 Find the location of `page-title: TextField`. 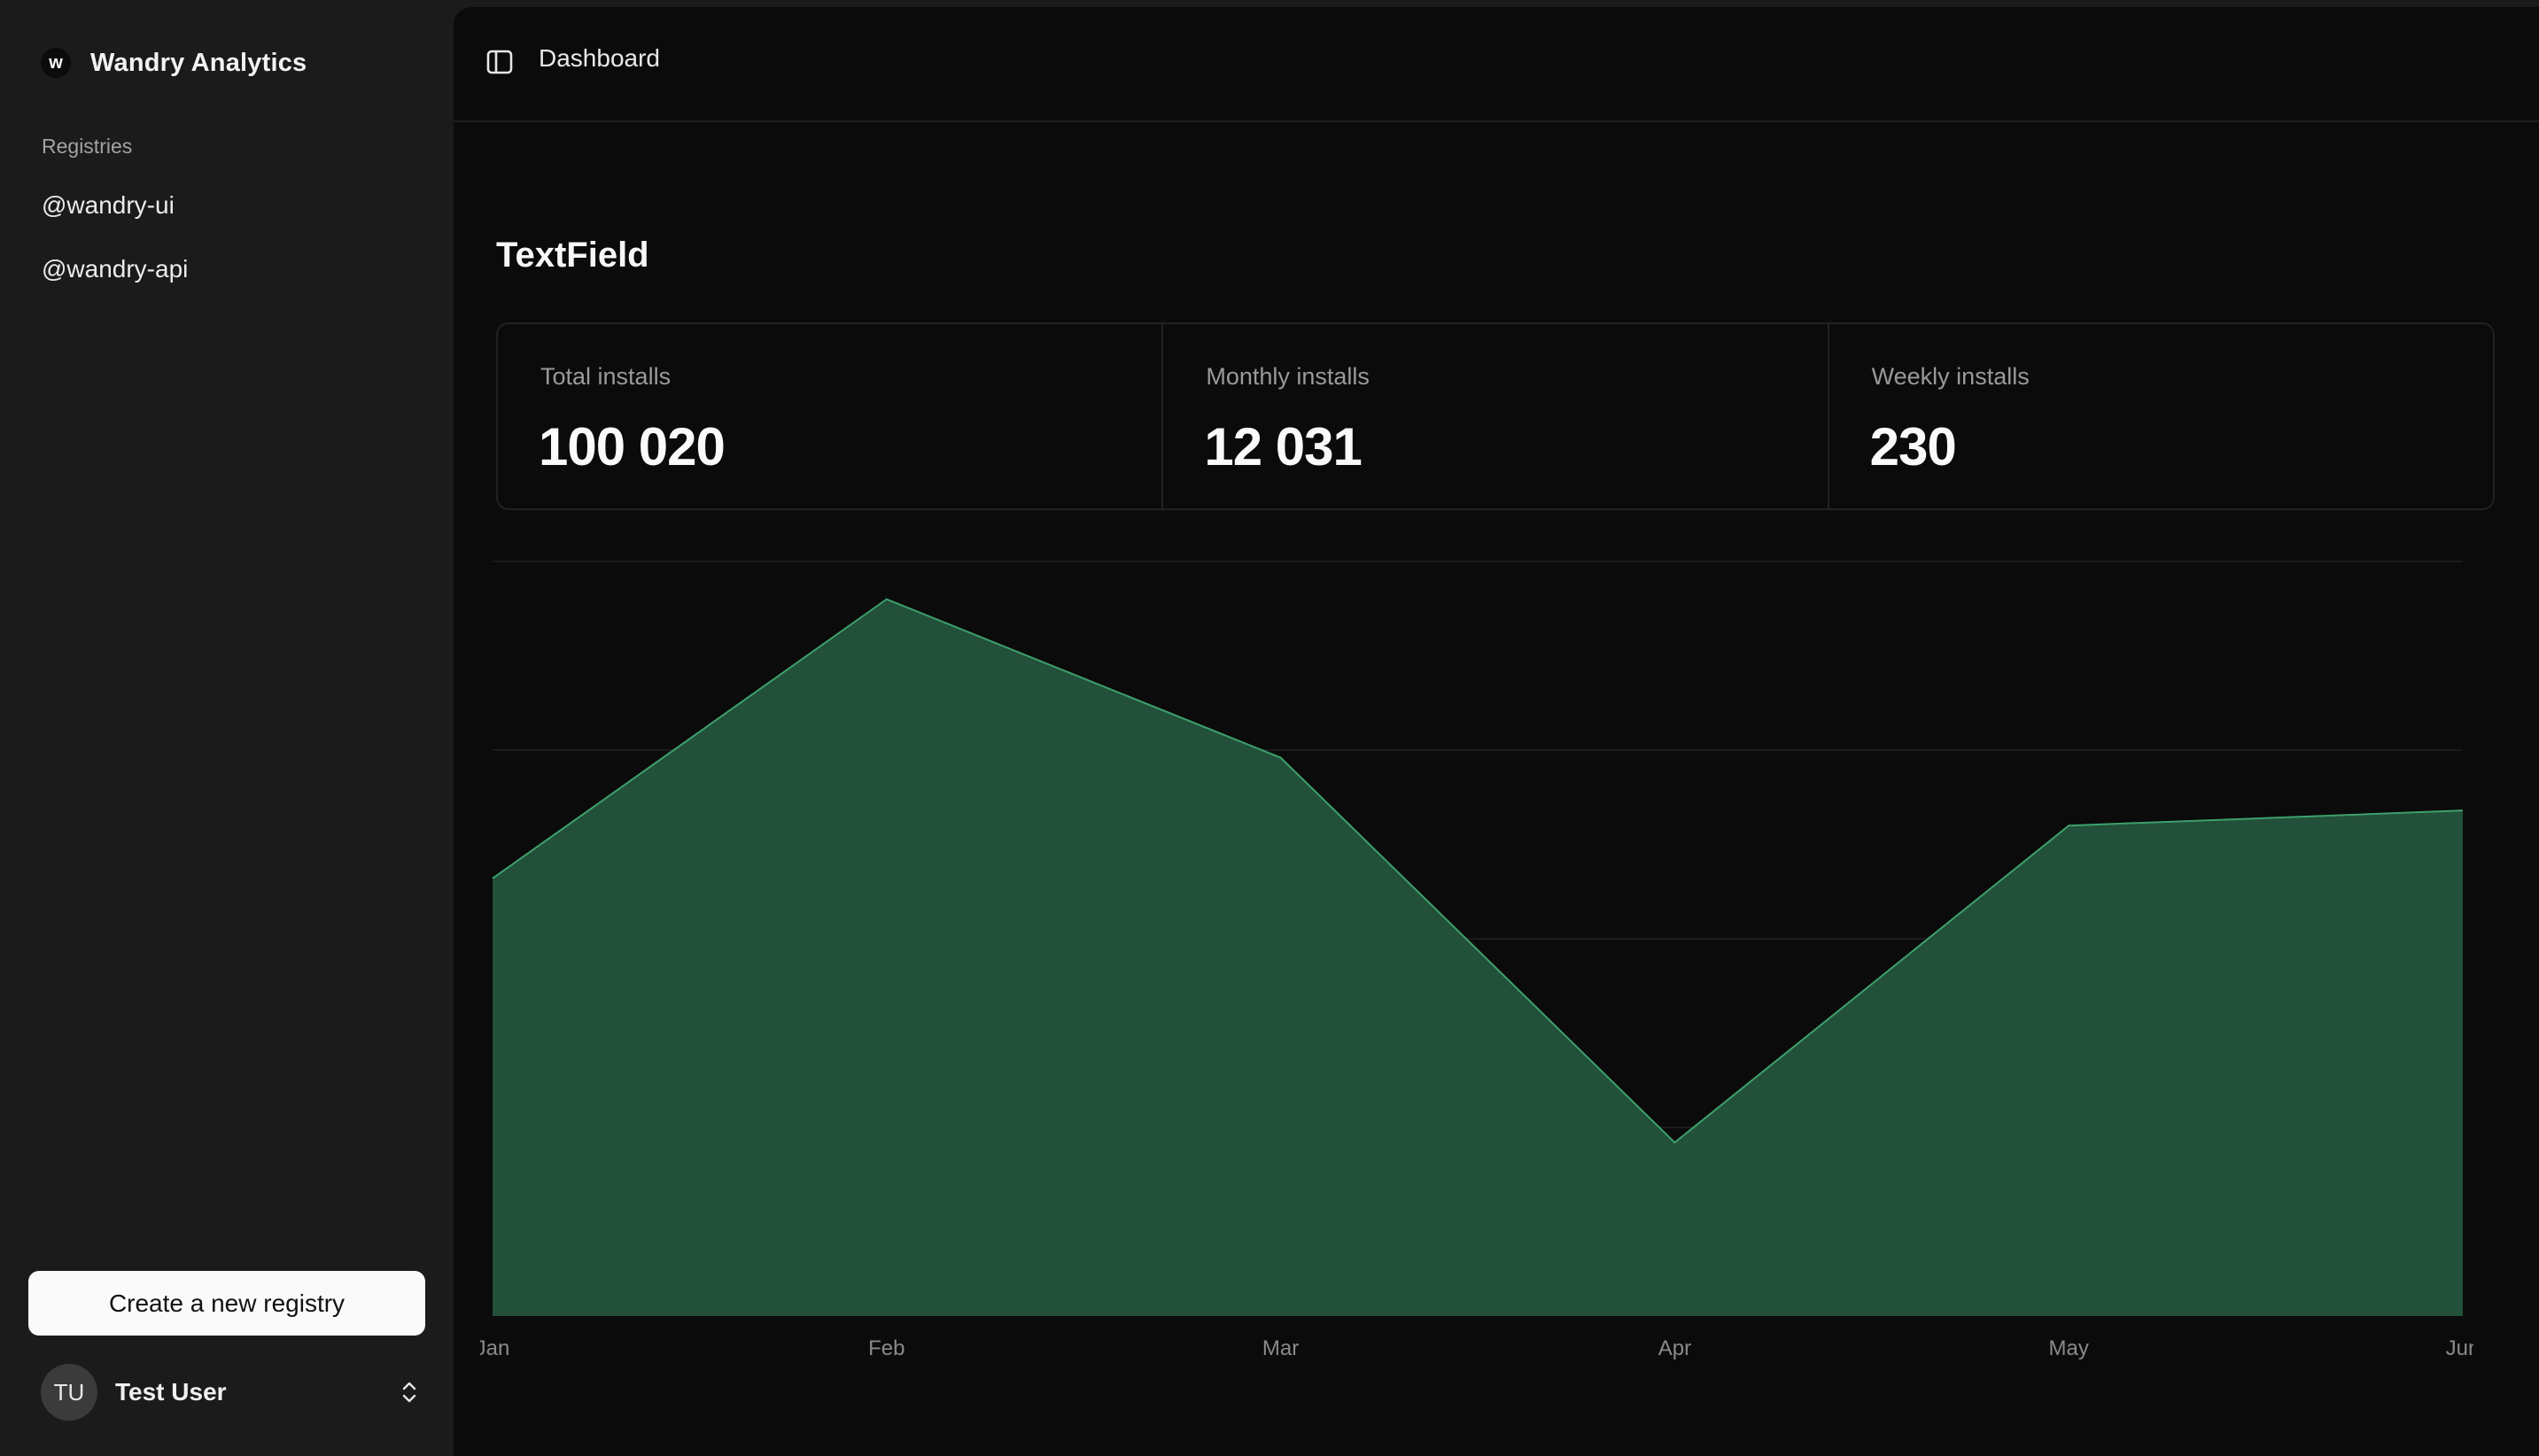

page-title: TextField is located at coordinates (572, 255).